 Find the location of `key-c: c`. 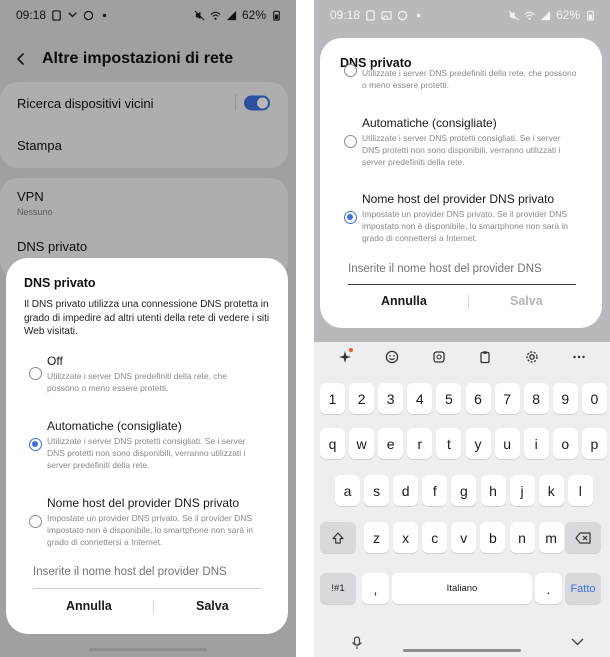

key-c: c is located at coordinates (435, 537).